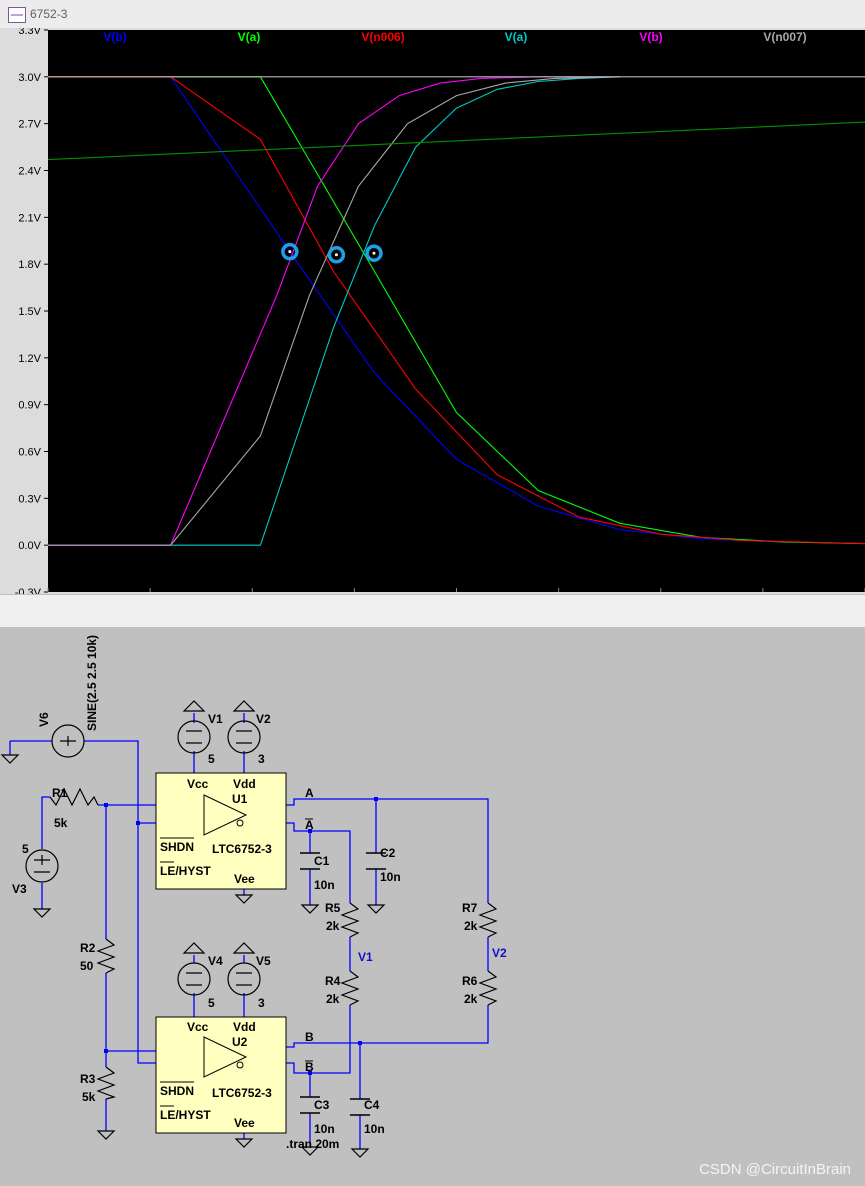 The height and width of the screenshot is (1186, 865). Describe the element at coordinates (388, 853) in the screenshot. I see `c2-label: C2` at that location.